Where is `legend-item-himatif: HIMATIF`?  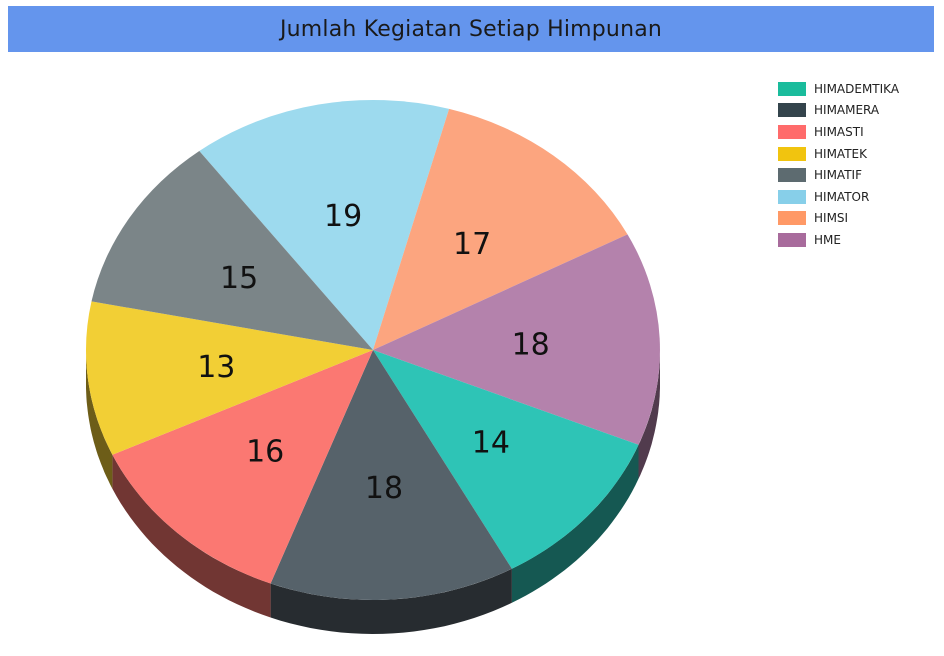 legend-item-himatif: HIMATIF is located at coordinates (838, 175).